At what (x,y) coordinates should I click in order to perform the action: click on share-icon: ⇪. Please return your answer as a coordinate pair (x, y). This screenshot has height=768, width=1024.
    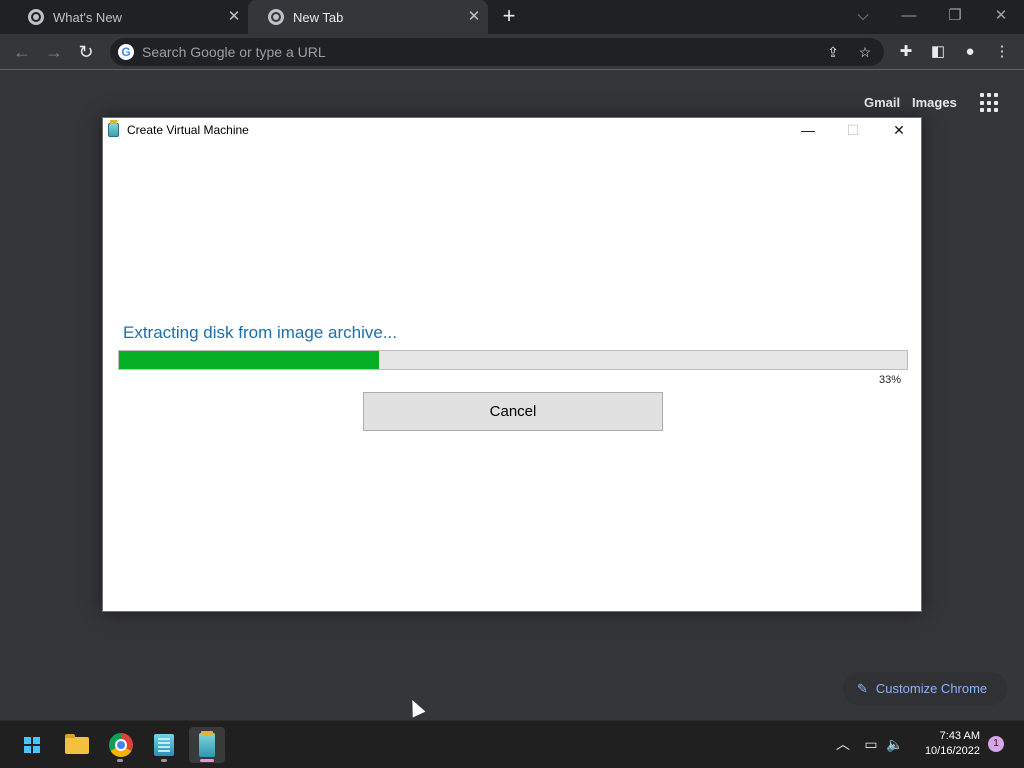
    Looking at the image, I should click on (833, 52).